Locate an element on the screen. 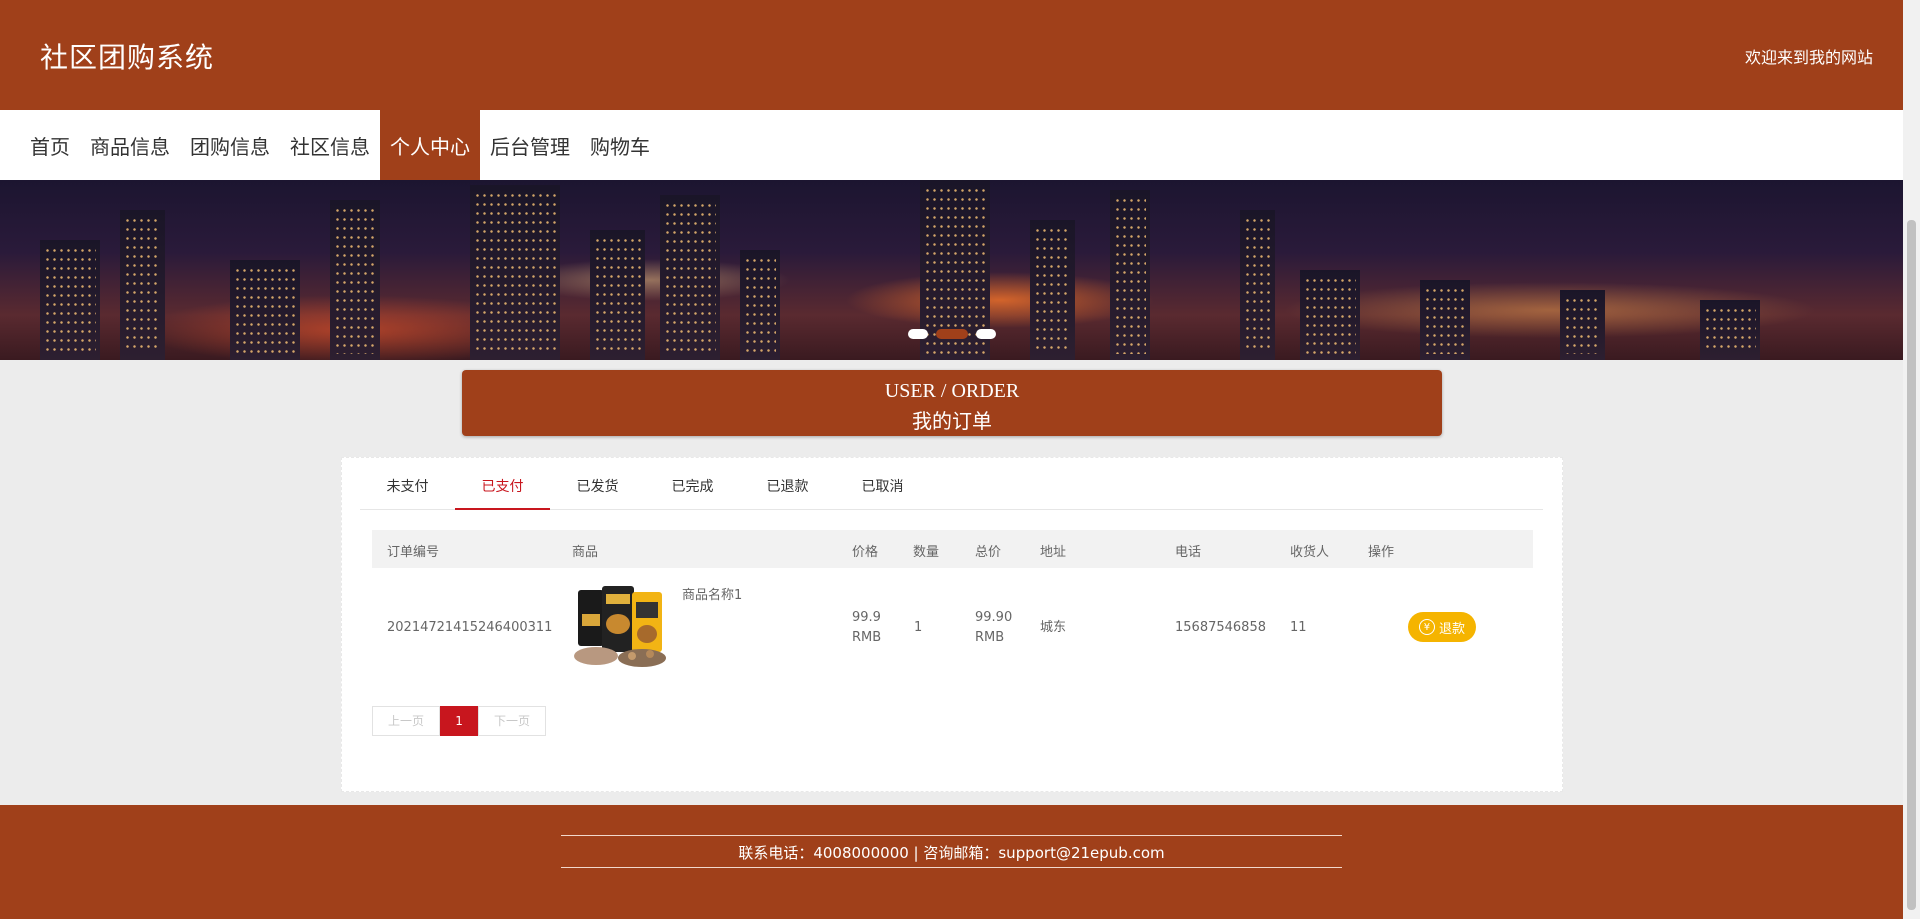 Image resolution: width=1920 pixels, height=919 pixels. carousel-dot-active is located at coordinates (952, 334).